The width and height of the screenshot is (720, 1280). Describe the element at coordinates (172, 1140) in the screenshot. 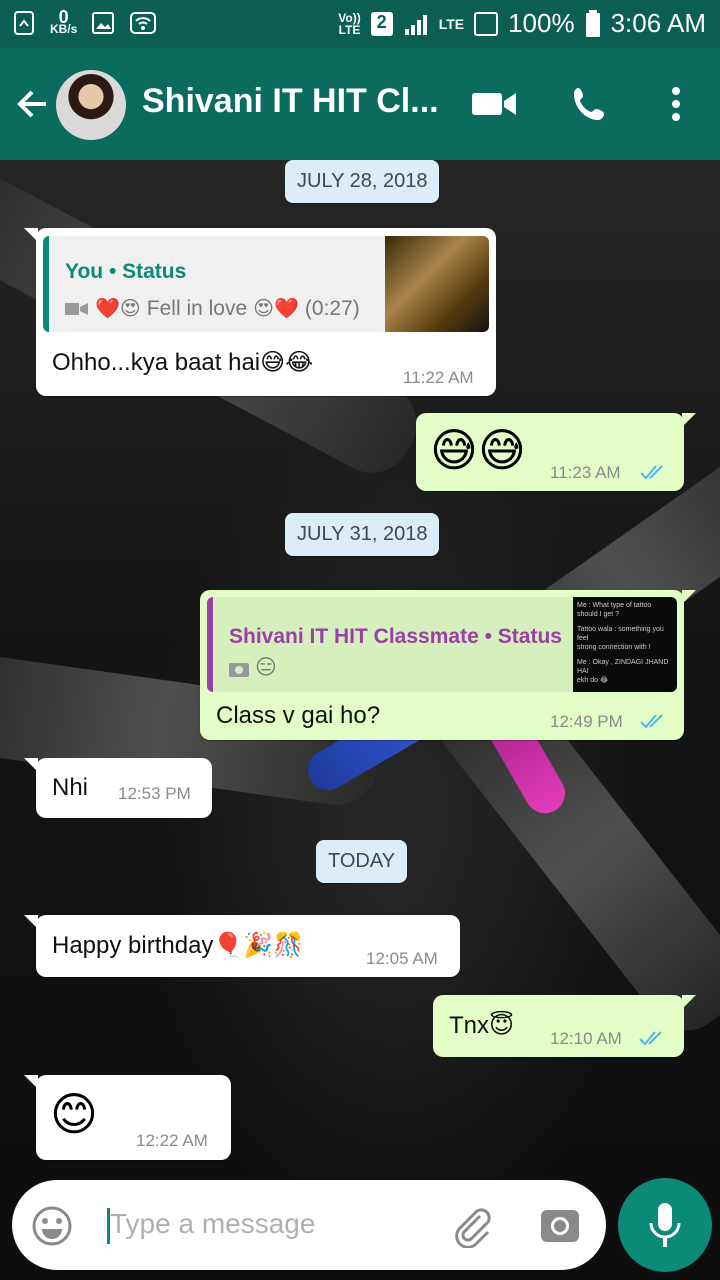

I see `message-time: 12:22 AM` at that location.